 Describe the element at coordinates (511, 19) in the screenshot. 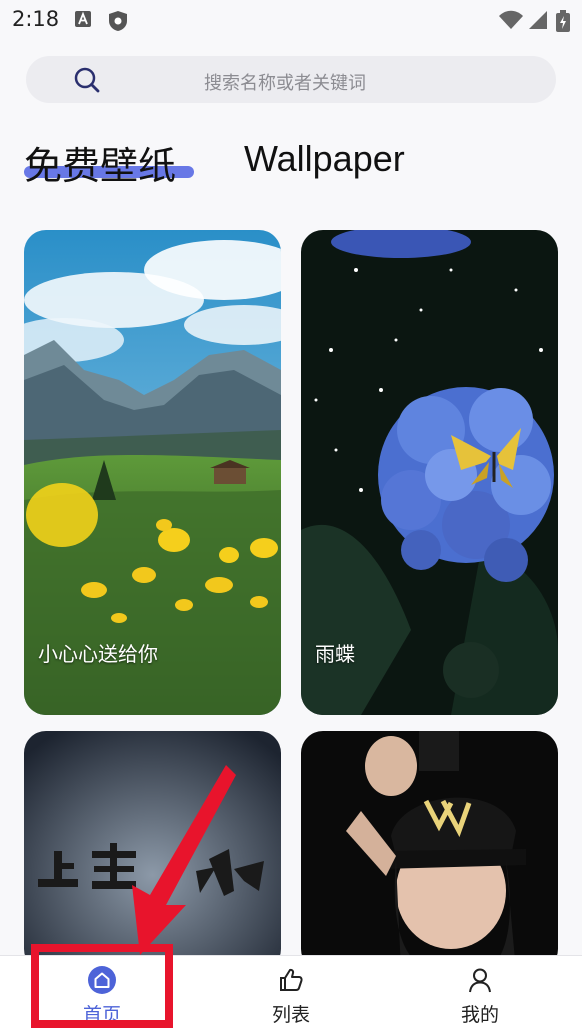

I see `wifi-icon` at that location.